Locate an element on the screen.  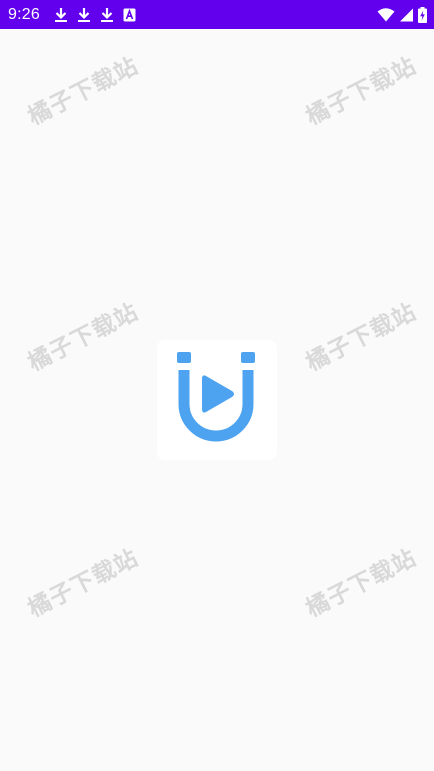
app-logo-icon is located at coordinates (217, 400).